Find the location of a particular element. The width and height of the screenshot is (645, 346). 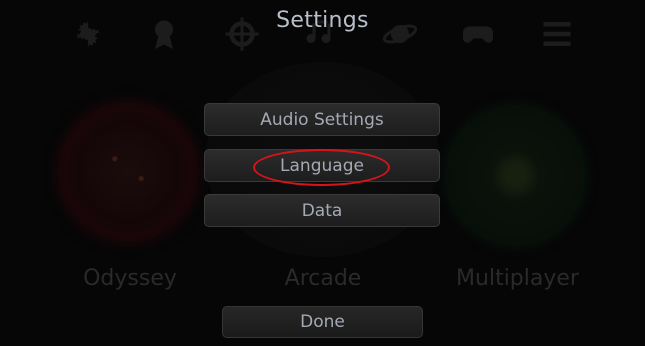

mode-label-odyssey: Odyssey is located at coordinates (130, 278).